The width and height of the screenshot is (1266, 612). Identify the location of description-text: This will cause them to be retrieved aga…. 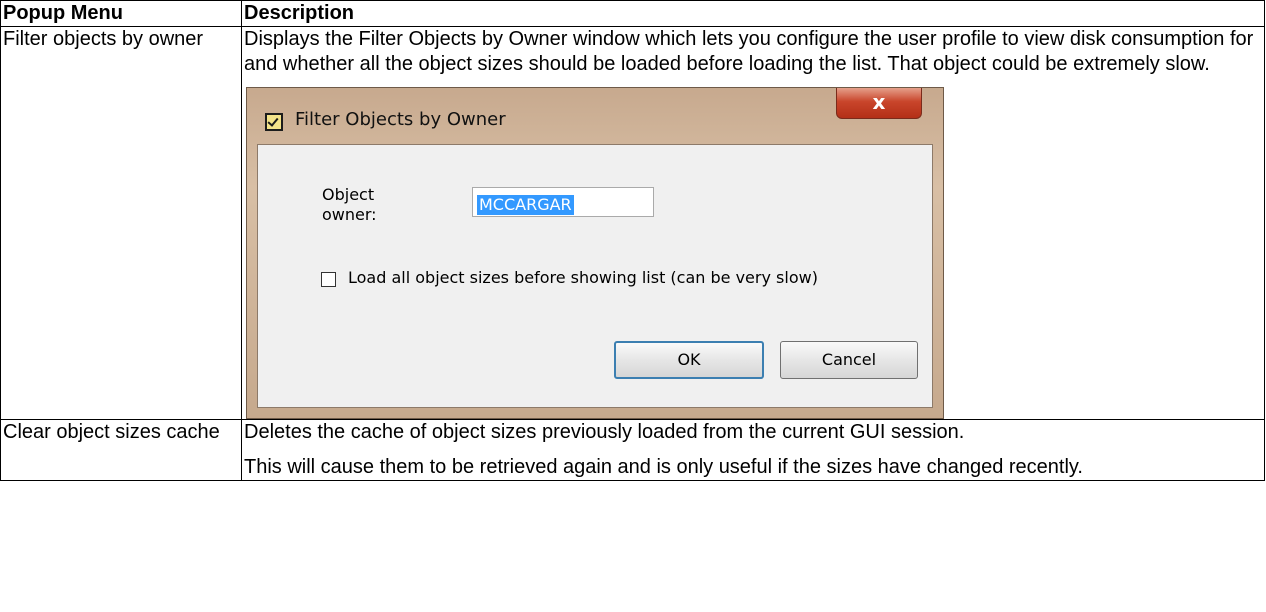
(663, 467).